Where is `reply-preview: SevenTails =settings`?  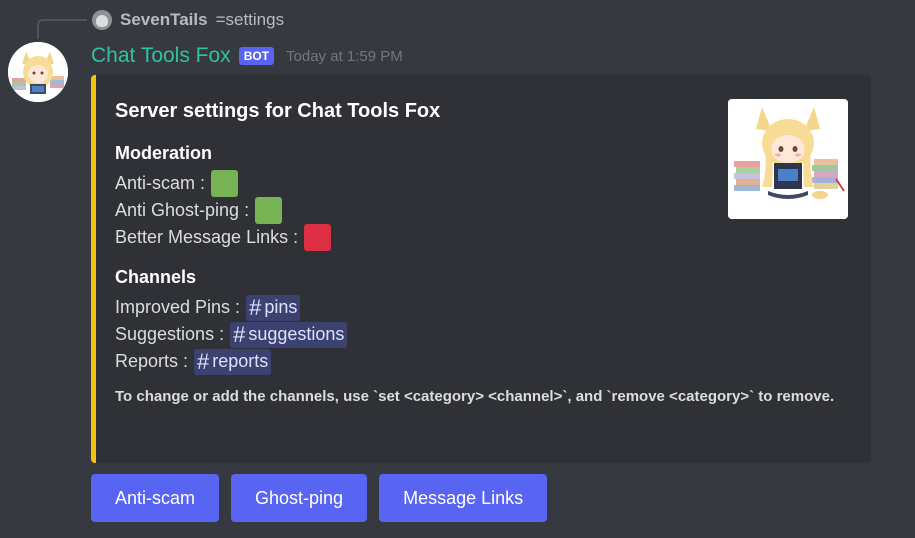 reply-preview: SevenTails =settings is located at coordinates (188, 20).